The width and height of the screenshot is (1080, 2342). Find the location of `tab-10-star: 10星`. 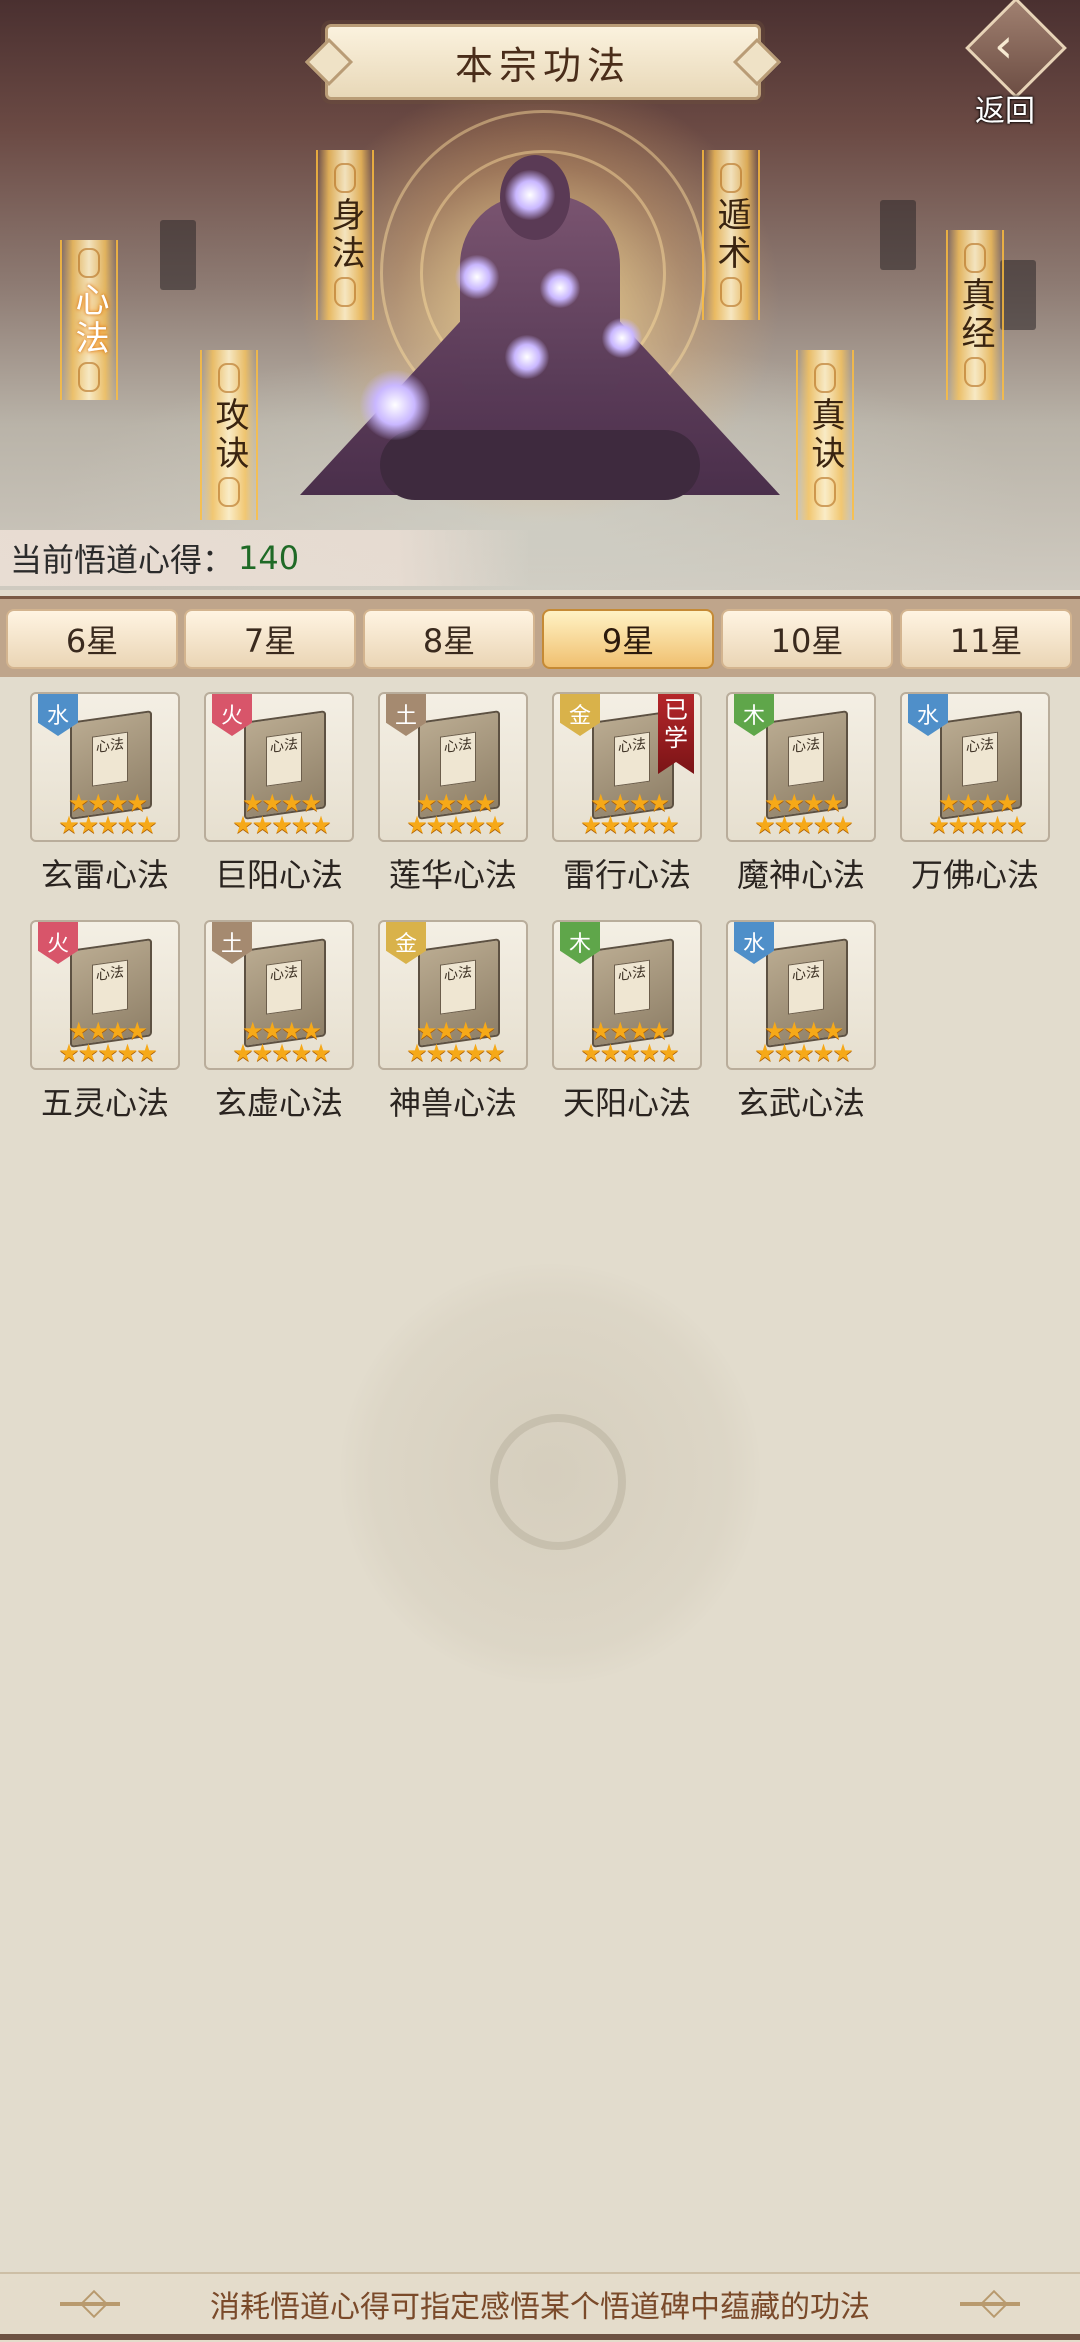

tab-10-star: 10星 is located at coordinates (807, 639).